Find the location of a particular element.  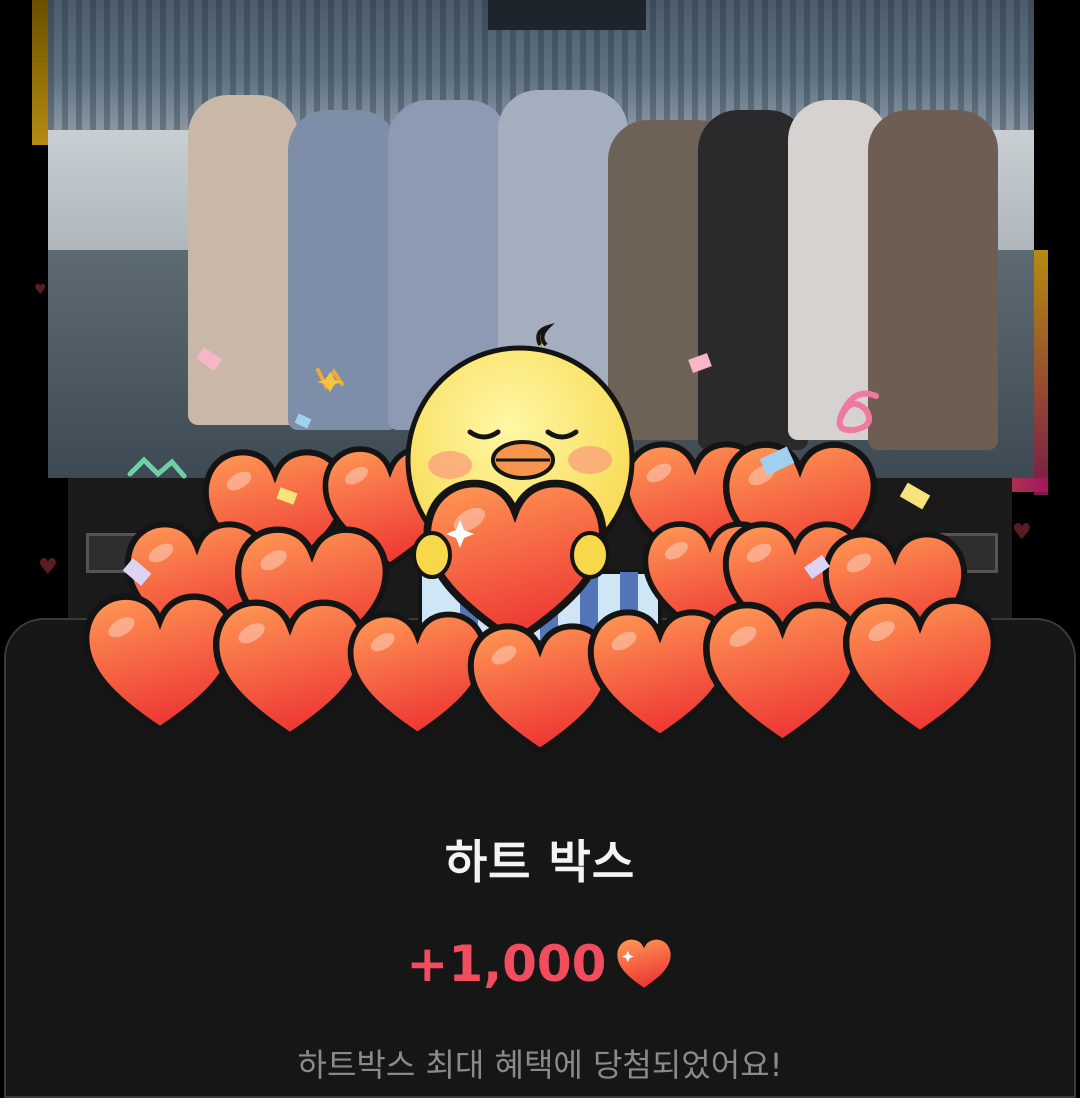

reward-title: 하트 박스 is located at coordinates (540, 862).